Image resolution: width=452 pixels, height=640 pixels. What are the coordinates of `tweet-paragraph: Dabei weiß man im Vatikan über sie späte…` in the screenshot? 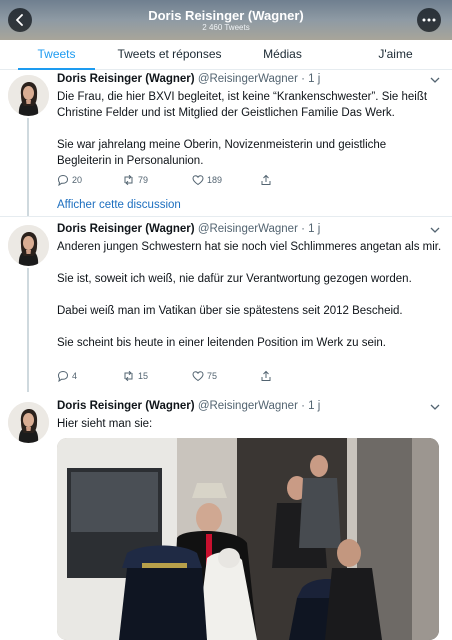 It's located at (230, 311).